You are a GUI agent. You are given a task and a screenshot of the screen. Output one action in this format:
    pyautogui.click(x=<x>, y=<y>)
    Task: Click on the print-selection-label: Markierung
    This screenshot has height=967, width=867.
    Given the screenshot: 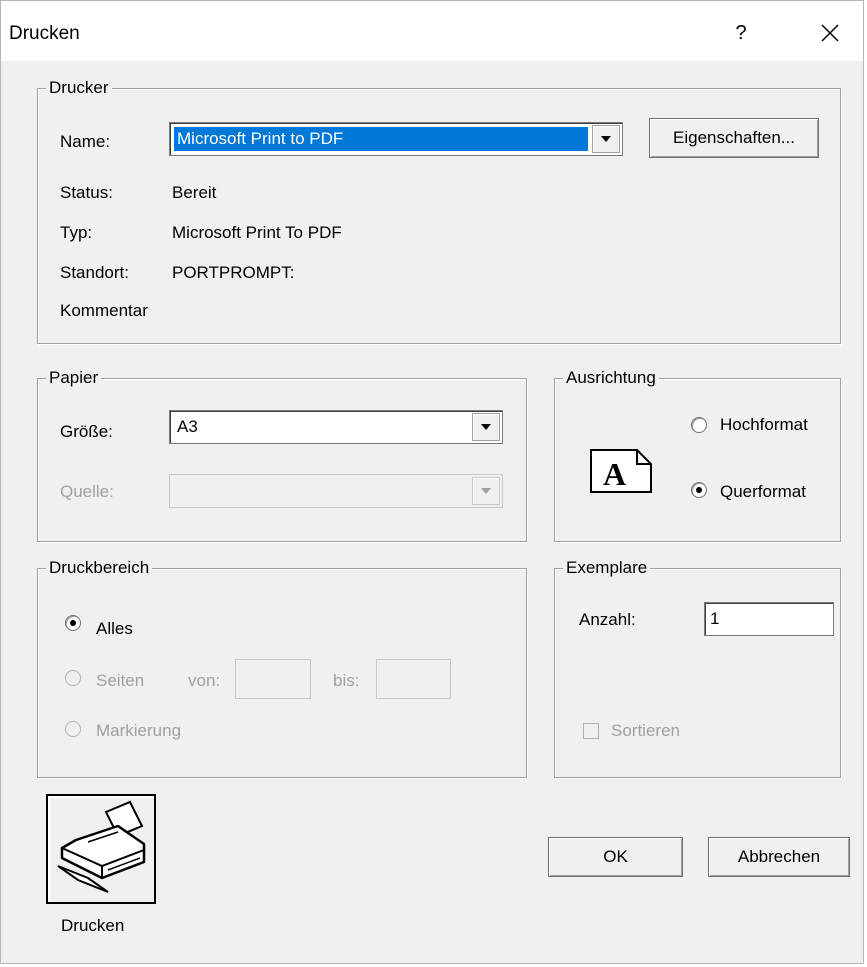 What is the action you would take?
    pyautogui.click(x=139, y=730)
    